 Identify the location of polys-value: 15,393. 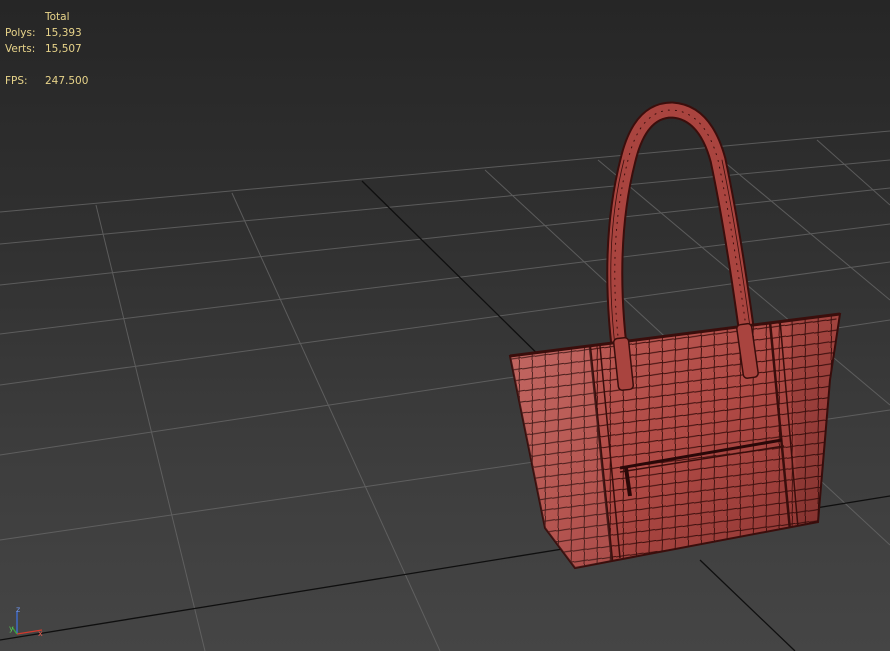
(63, 33).